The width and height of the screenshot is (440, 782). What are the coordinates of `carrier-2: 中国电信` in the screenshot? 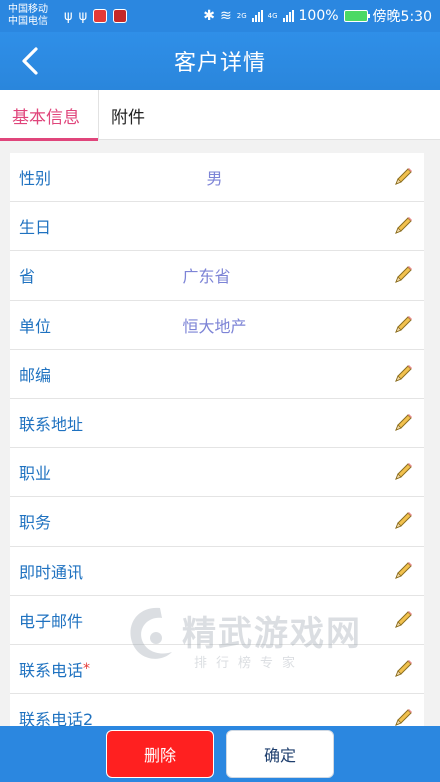 It's located at (28, 21).